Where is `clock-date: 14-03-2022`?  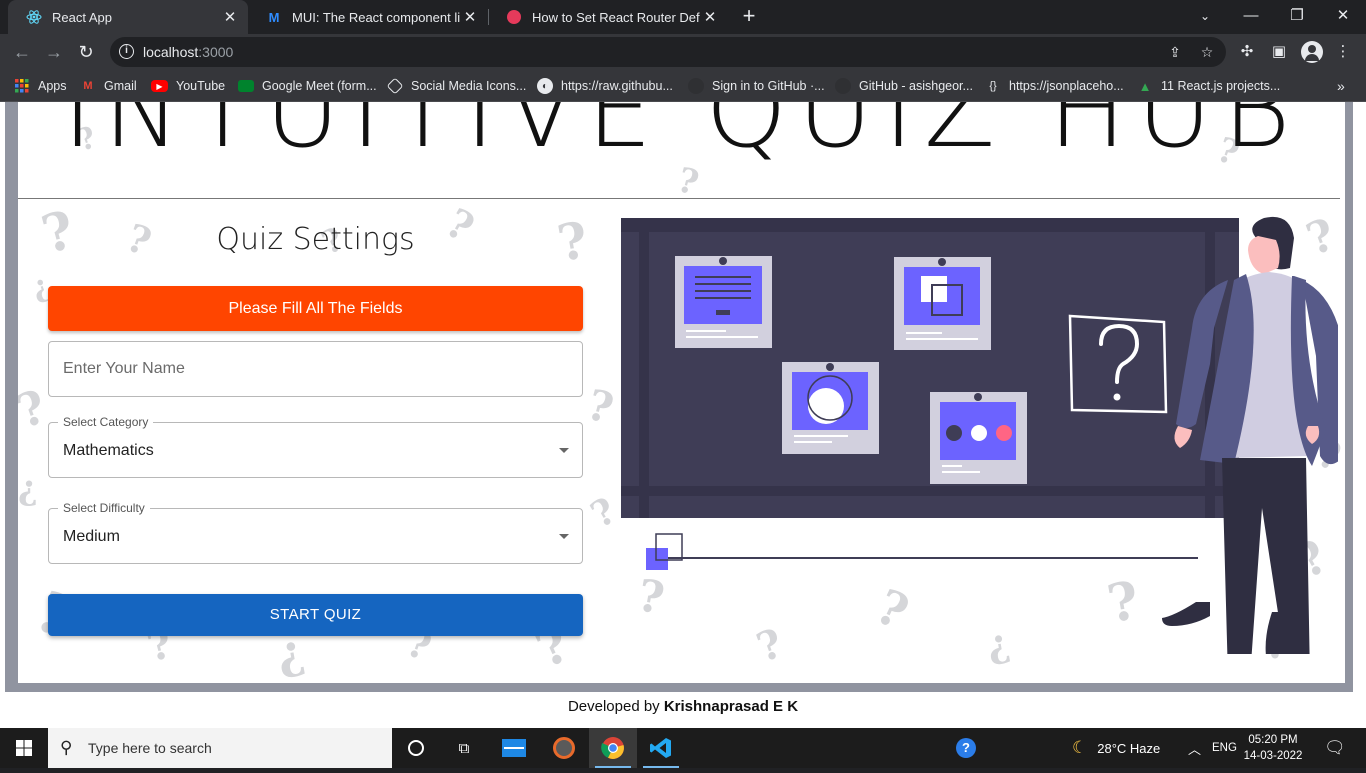 clock-date: 14-03-2022 is located at coordinates (1273, 756).